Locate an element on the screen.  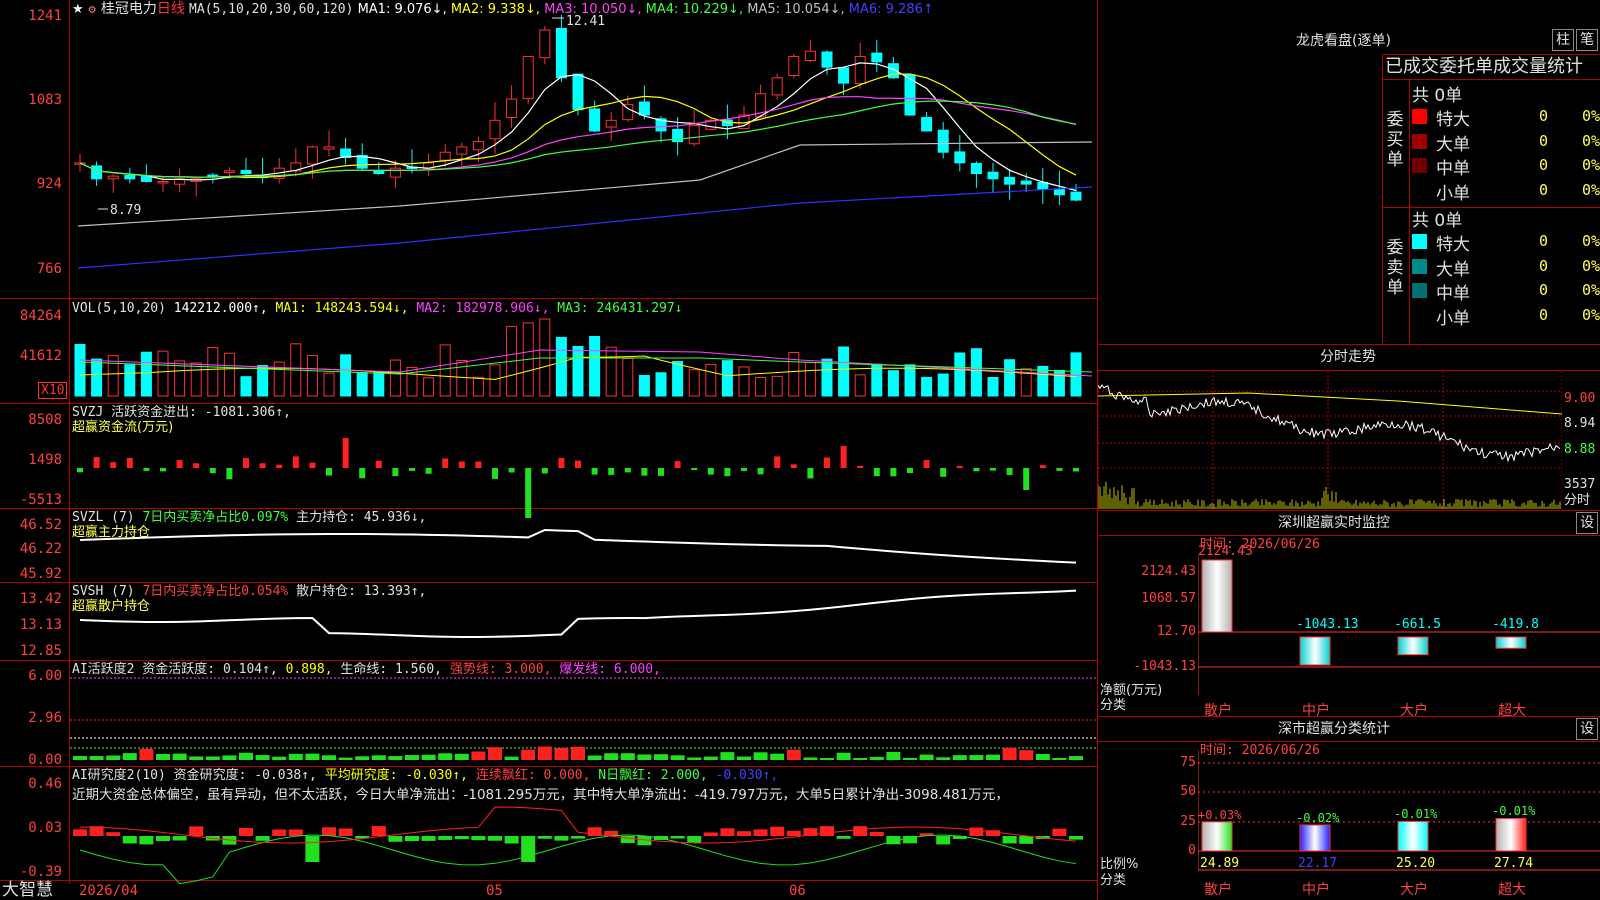
sz-class-chart is located at coordinates (1399, 825).